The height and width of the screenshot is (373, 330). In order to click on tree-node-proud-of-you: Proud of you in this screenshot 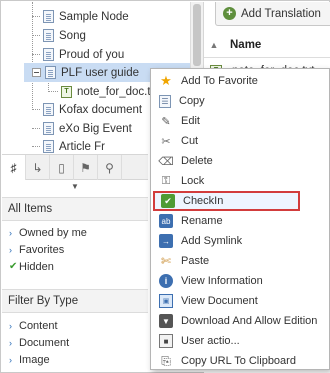, I will do `click(78, 54)`.